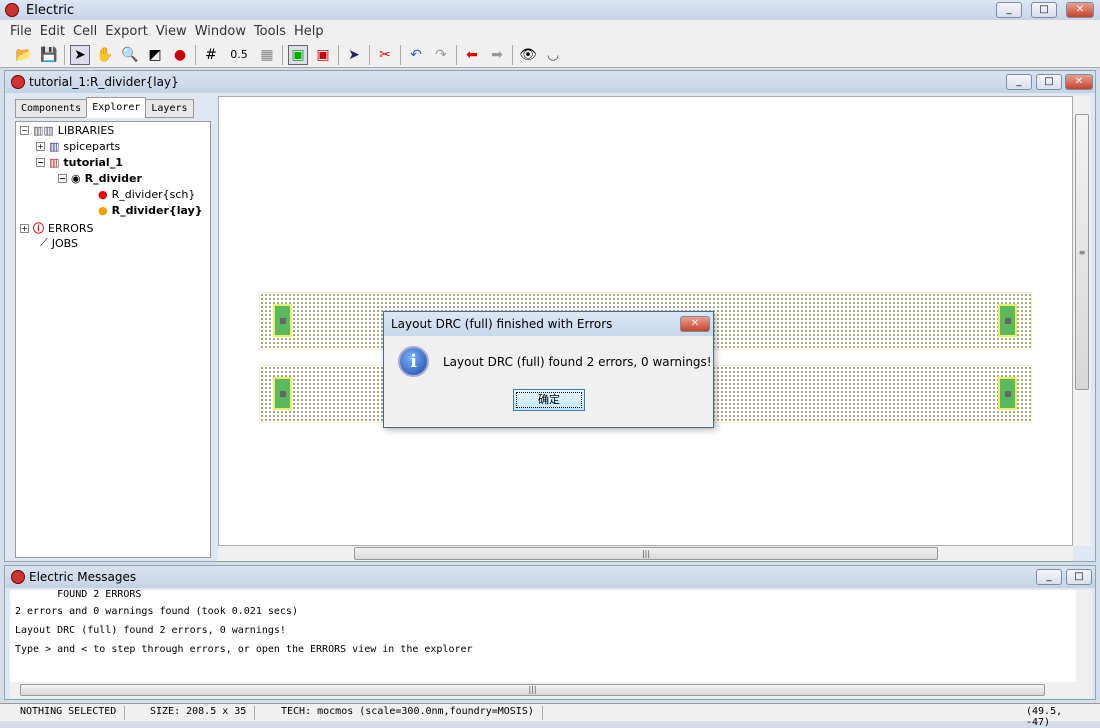  I want to click on forward-icon: ➡, so click(497, 55).